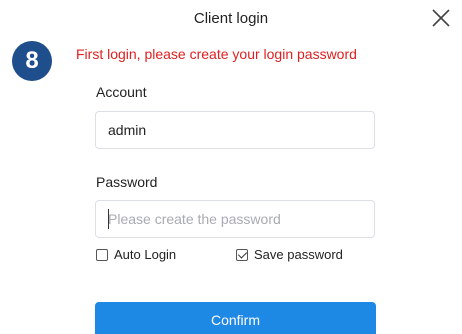 This screenshot has width=462, height=334. I want to click on dialog-title: Client login, so click(231, 18).